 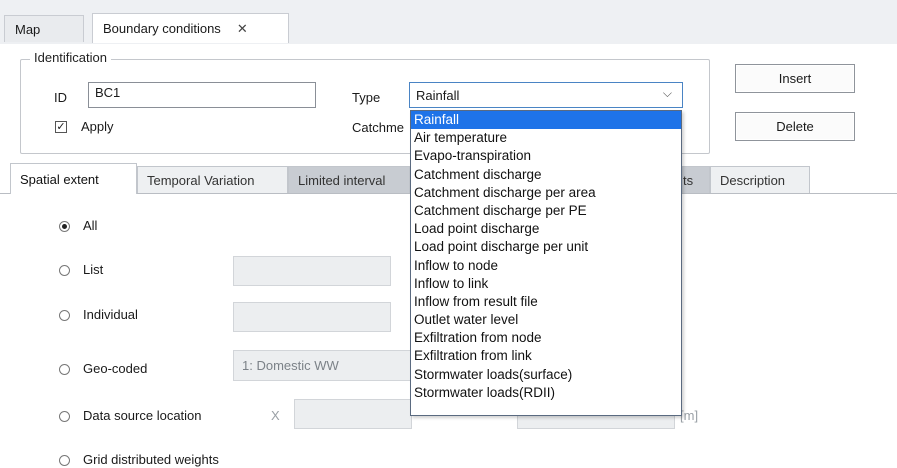 What do you see at coordinates (342, 180) in the screenshot?
I see `tab-limited-interval-label: Limited interval` at bounding box center [342, 180].